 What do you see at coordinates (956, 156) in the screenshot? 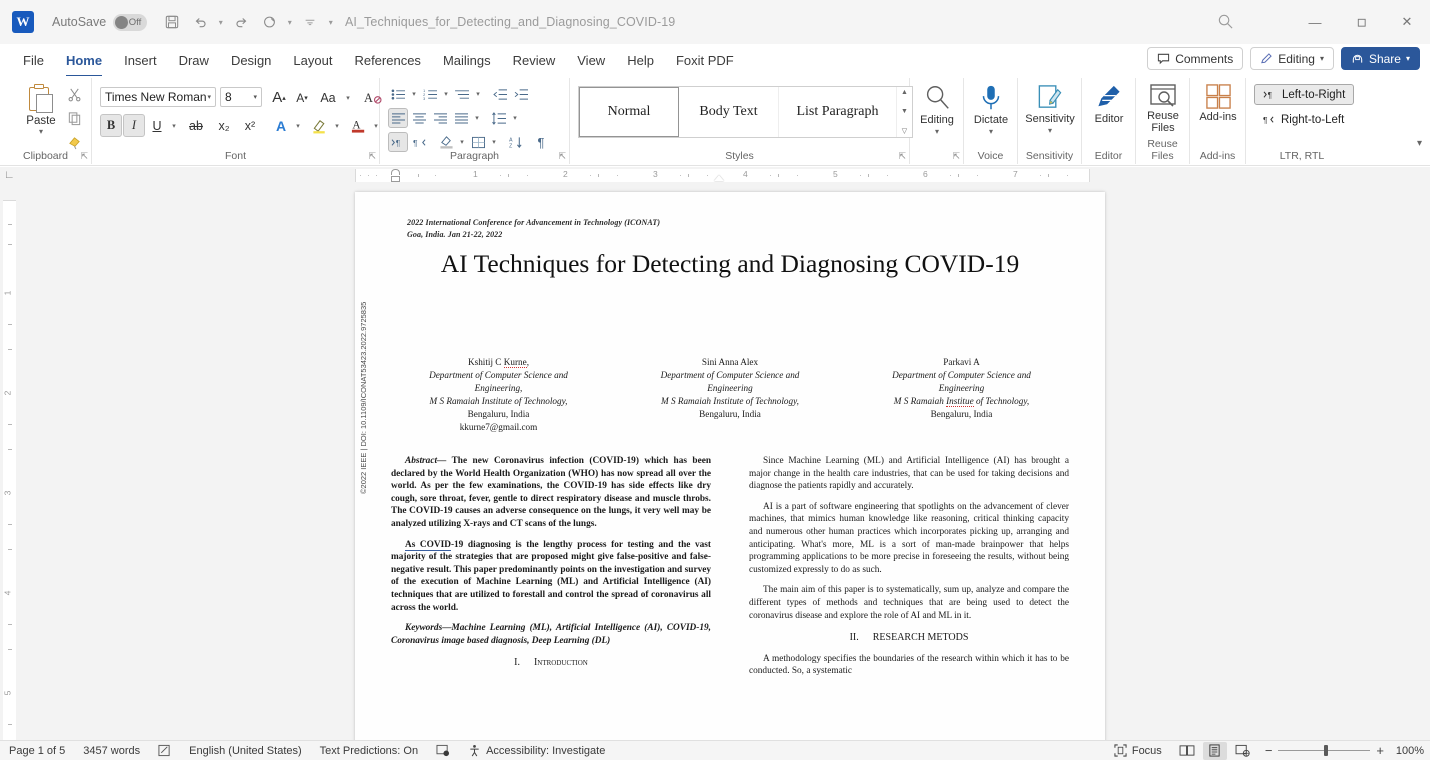
I see `editing-dialog-launcher: ⇱` at bounding box center [956, 156].